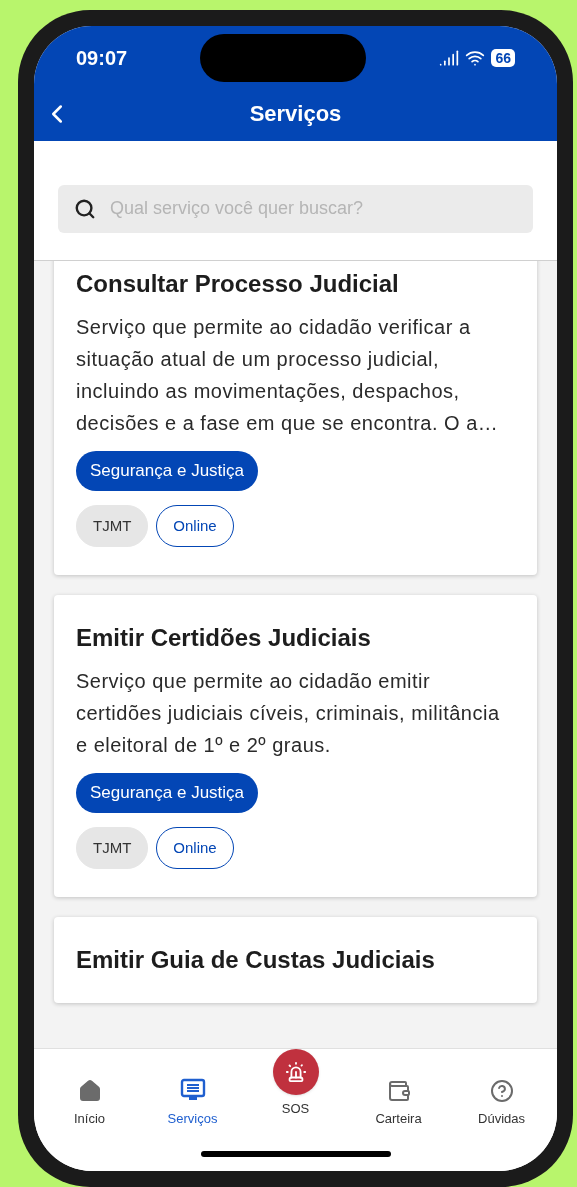  I want to click on sos-button, so click(295, 1072).